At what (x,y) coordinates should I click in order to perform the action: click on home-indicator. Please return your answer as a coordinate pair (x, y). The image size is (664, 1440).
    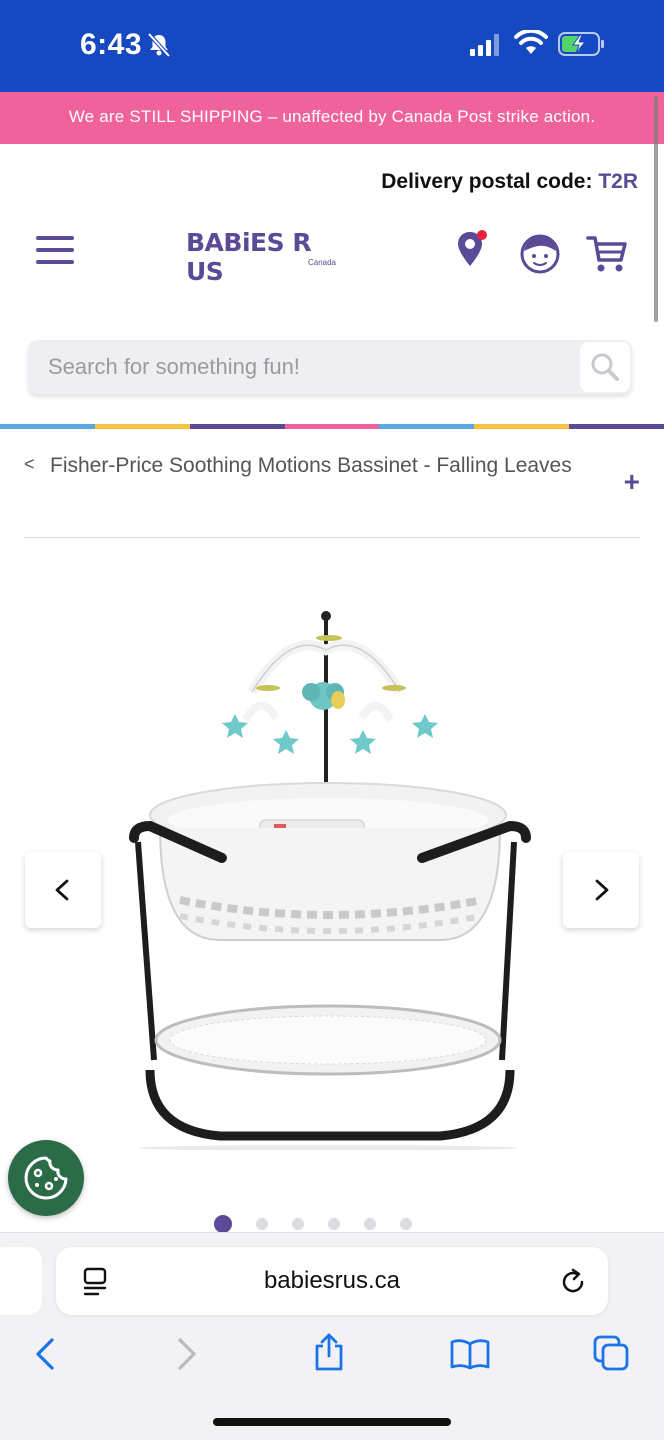
    Looking at the image, I should click on (332, 1422).